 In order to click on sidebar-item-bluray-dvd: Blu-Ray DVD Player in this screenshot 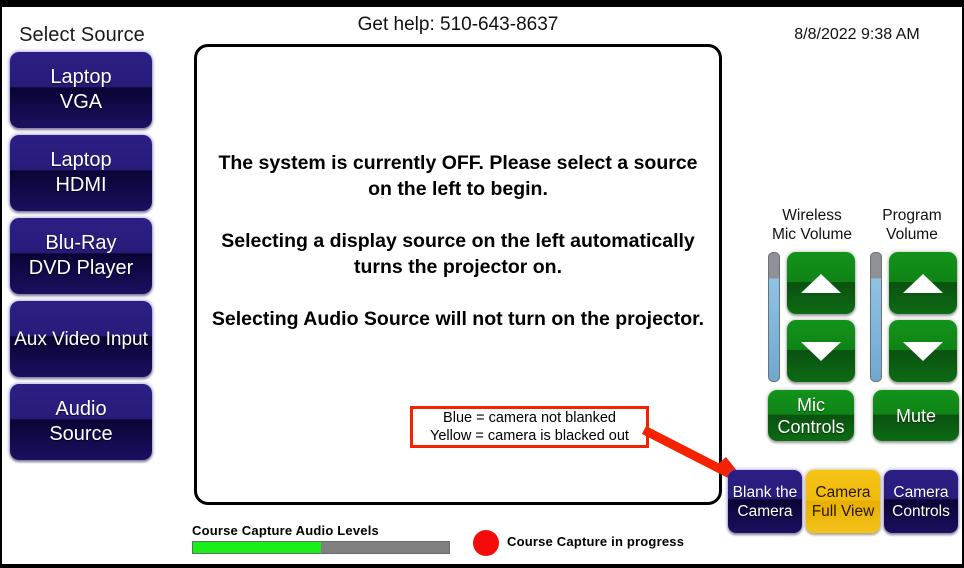, I will do `click(81, 256)`.